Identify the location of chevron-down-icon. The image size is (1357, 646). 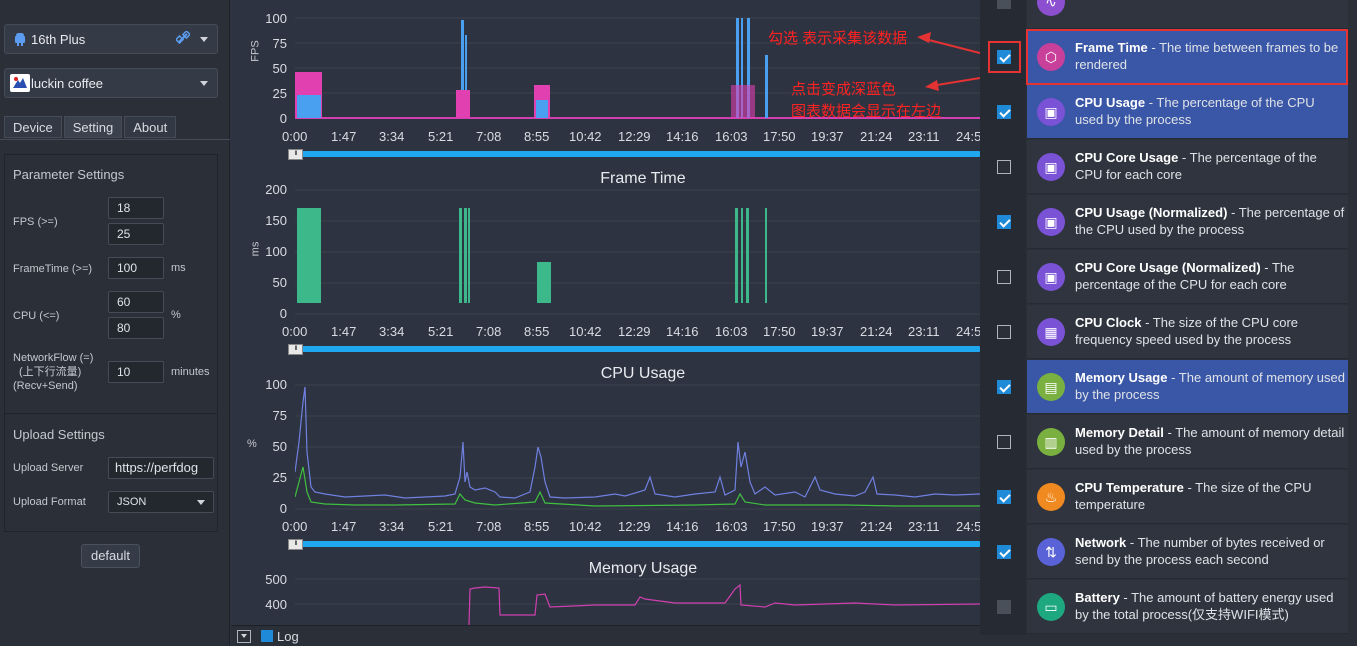
(244, 636).